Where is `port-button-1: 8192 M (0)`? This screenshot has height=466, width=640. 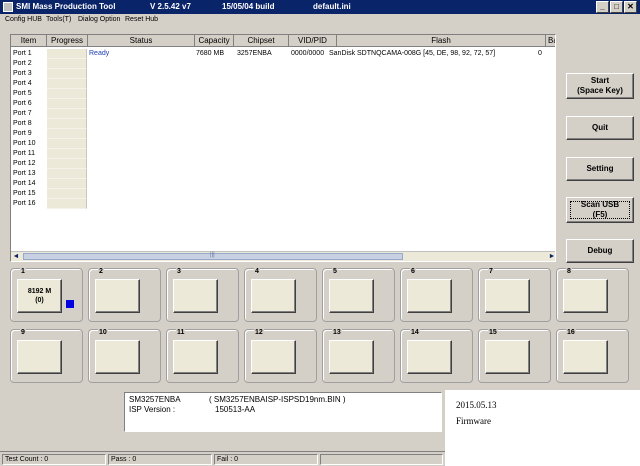
port-button-1: 8192 M (0) is located at coordinates (39, 296).